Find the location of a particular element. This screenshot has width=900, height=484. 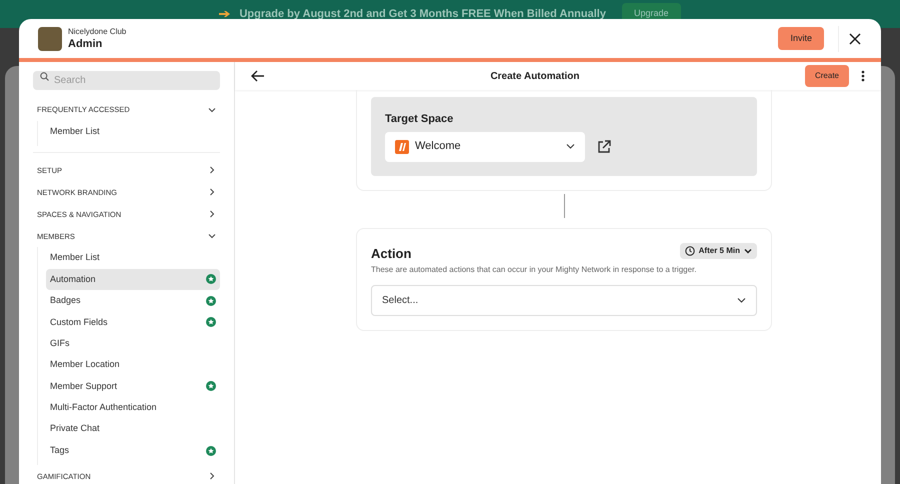

space-select: Welcome is located at coordinates (485, 147).